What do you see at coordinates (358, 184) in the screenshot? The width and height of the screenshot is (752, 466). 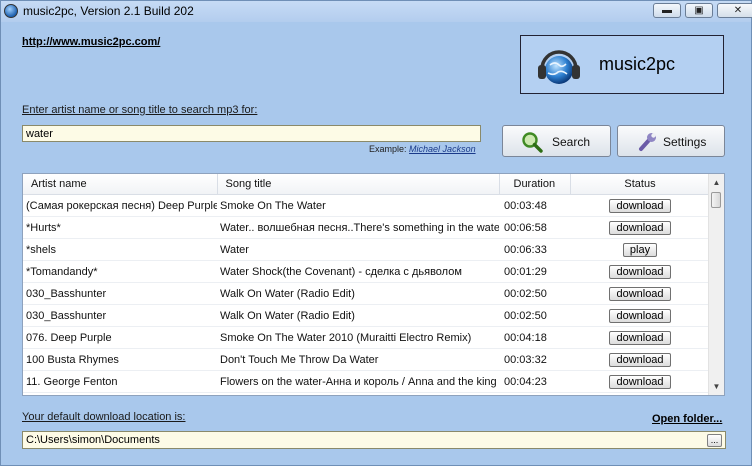 I see `column-header-song: Song title` at bounding box center [358, 184].